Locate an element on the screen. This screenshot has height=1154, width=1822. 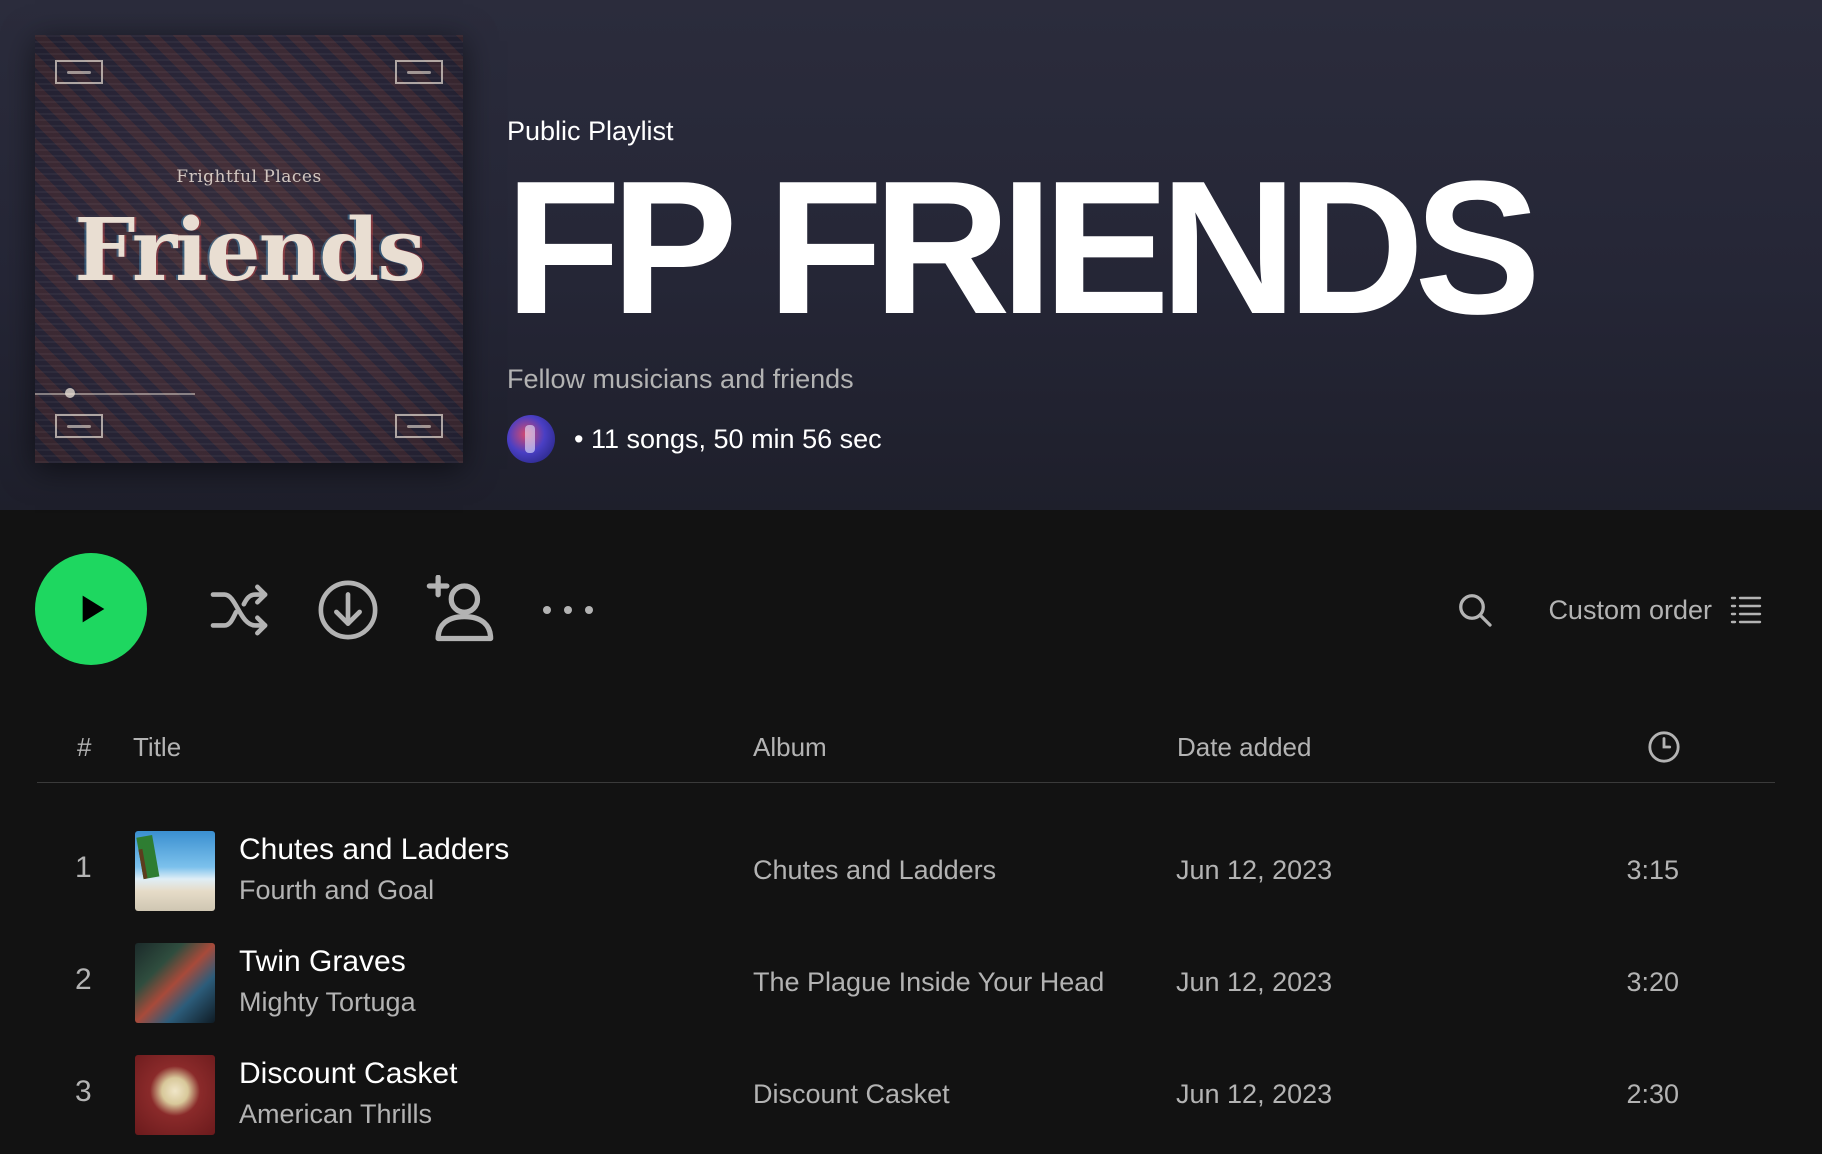
playlist-cover-image: Frightful Places Friends is located at coordinates (249, 249).